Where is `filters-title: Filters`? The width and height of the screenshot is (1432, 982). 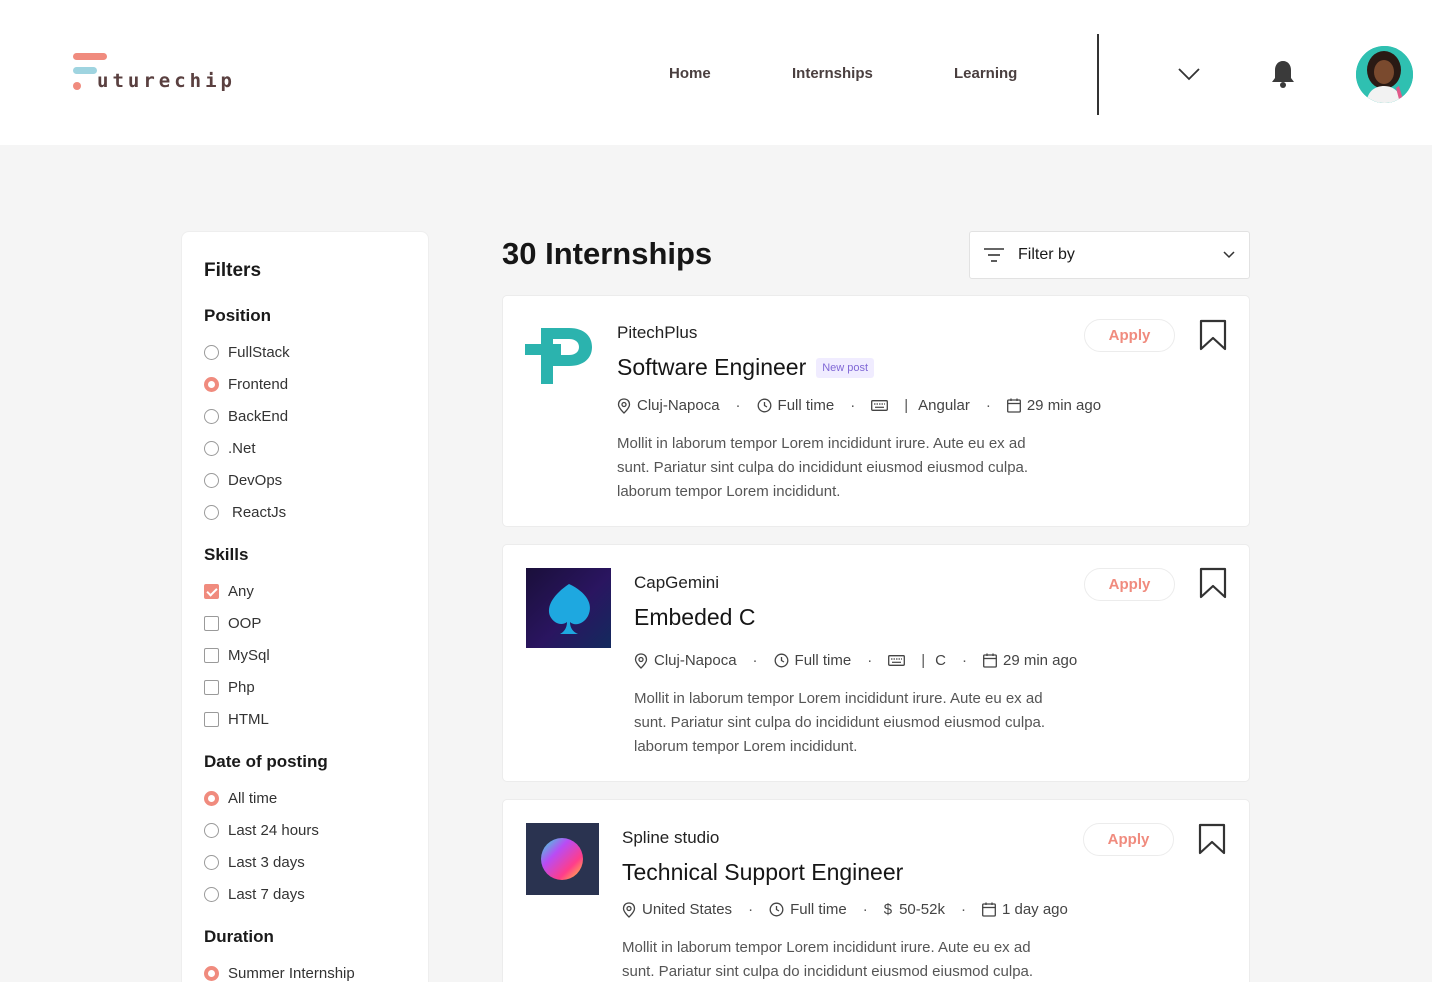
filters-title: Filters is located at coordinates (233, 270).